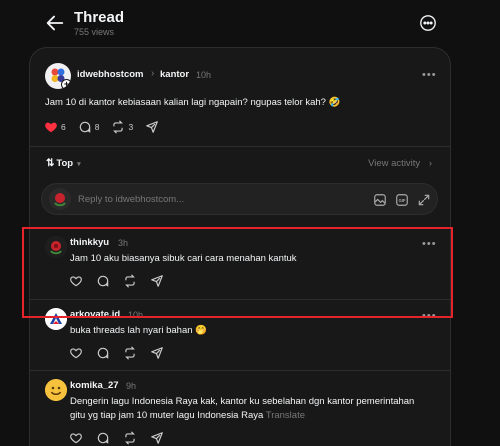 Image resolution: width=500 pixels, height=446 pixels. What do you see at coordinates (131, 127) in the screenshot?
I see `repost-count: 3` at bounding box center [131, 127].